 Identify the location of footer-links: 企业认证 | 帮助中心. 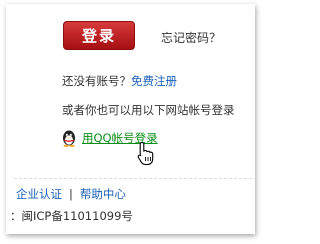
(71, 194).